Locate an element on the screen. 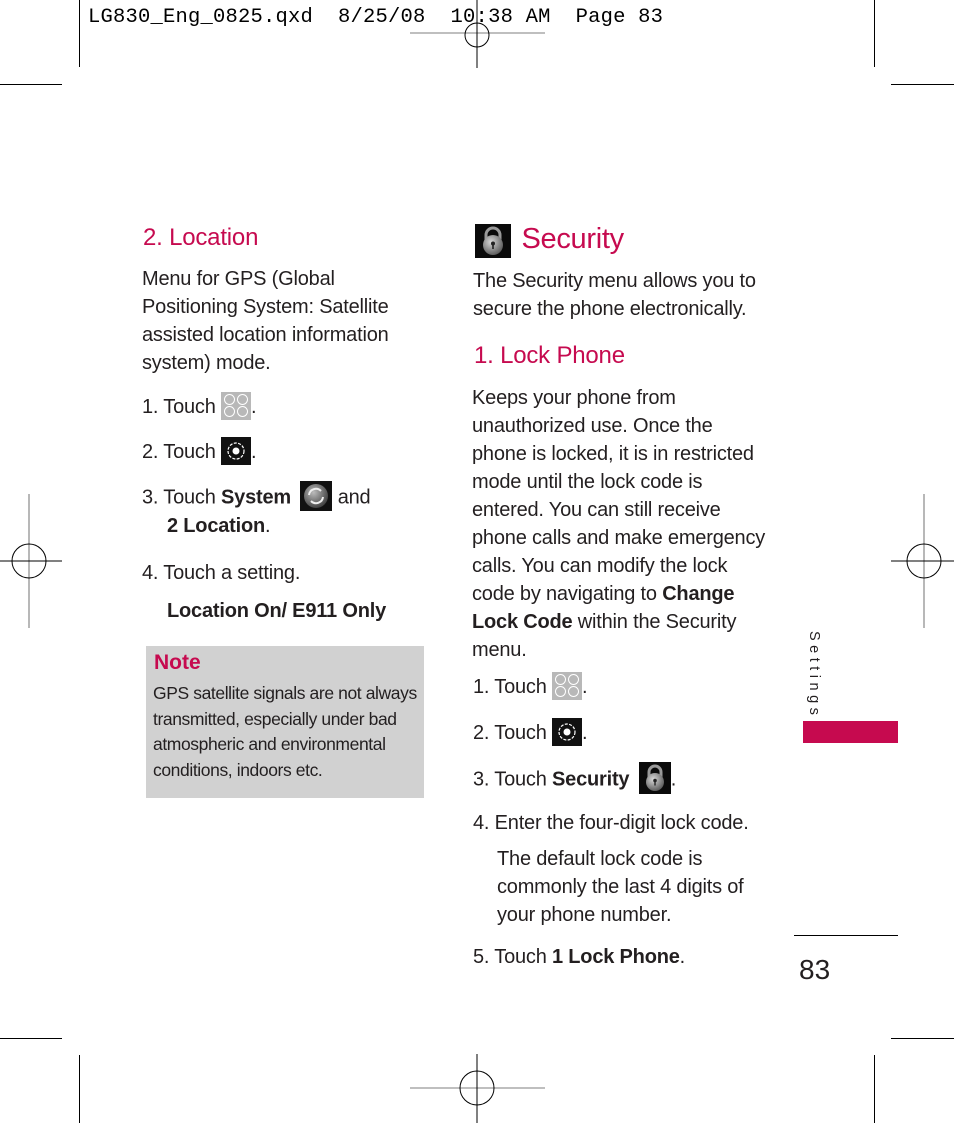 This screenshot has height=1123, width=954. change-lock-code-term: Change is located at coordinates (698, 594).